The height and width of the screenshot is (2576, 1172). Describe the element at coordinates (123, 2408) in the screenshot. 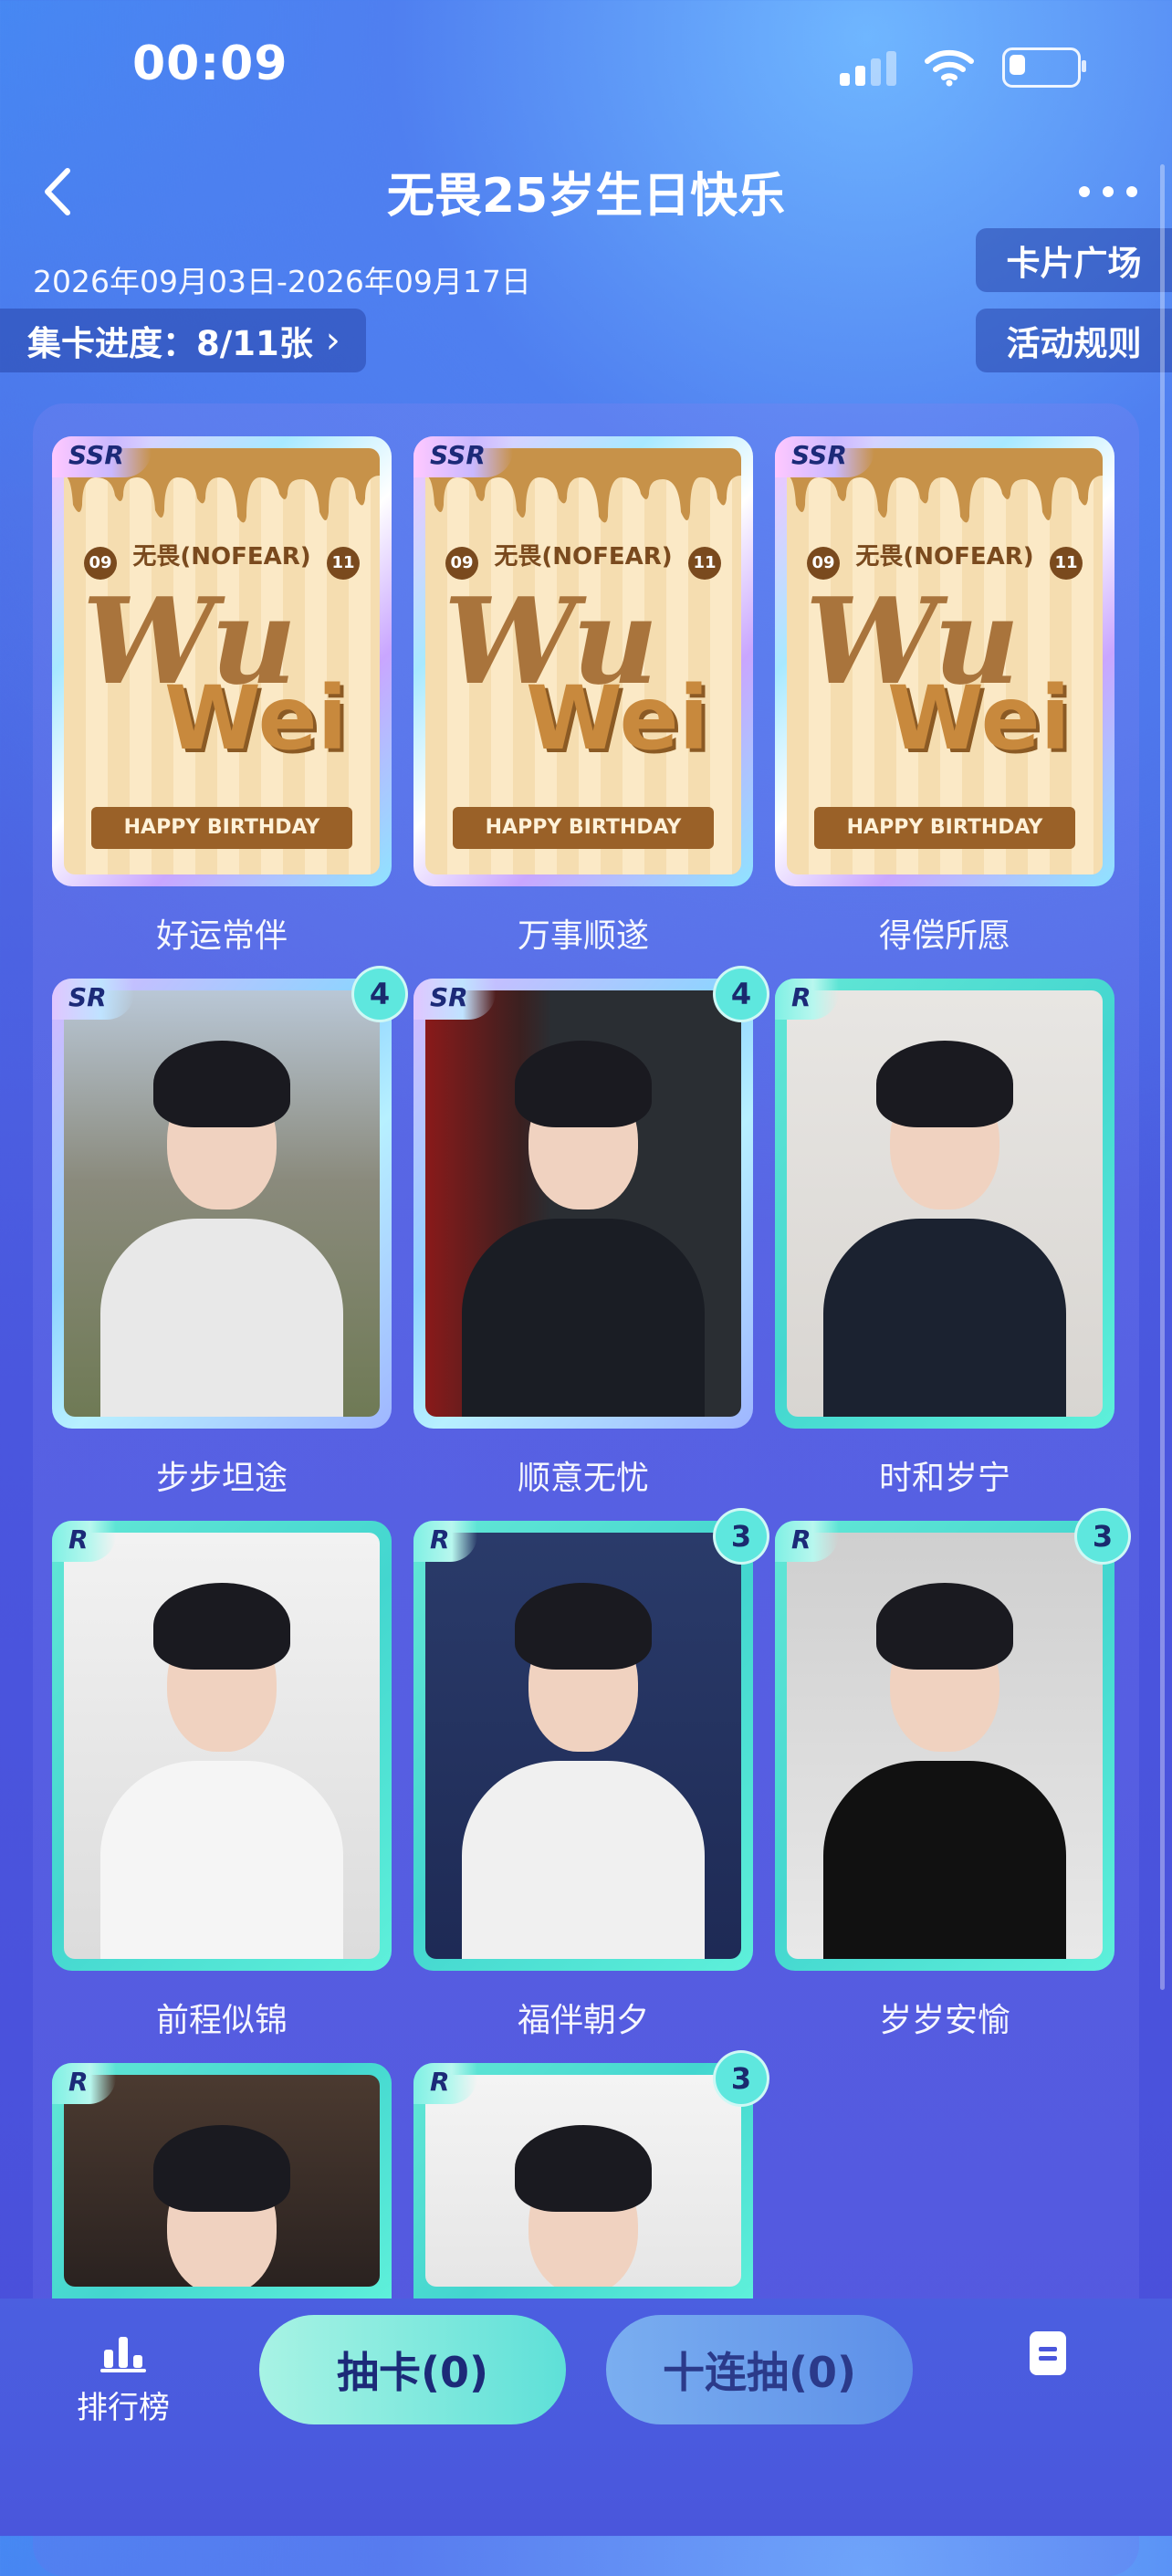

I see `leaderboard-label: 排行榜` at that location.